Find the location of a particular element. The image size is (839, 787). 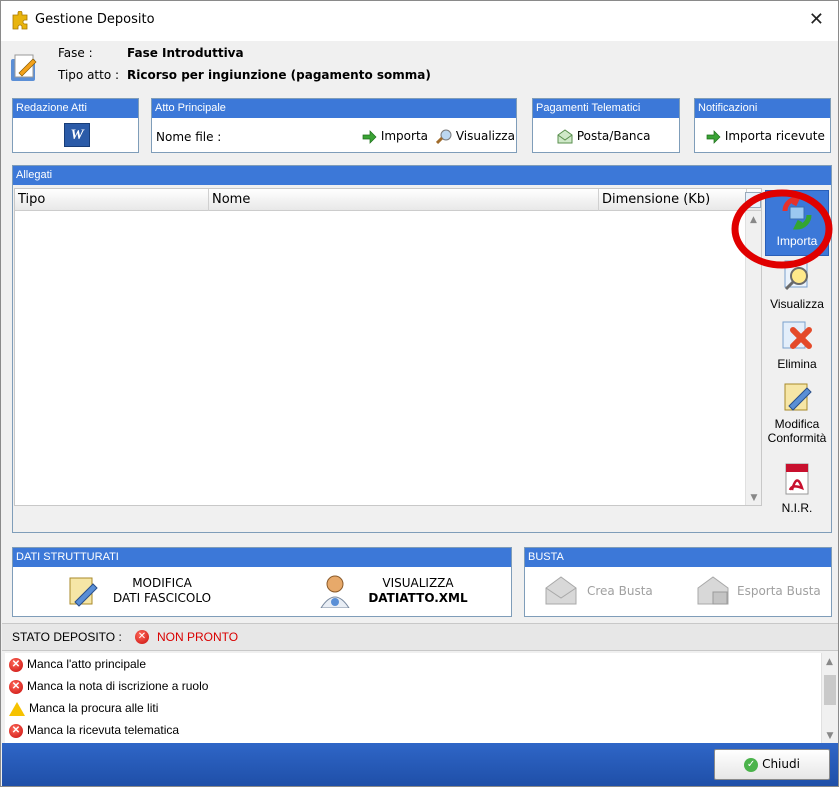

allegati-table-header: Tipo Nome Dimensione (Kb) is located at coordinates (388, 200).